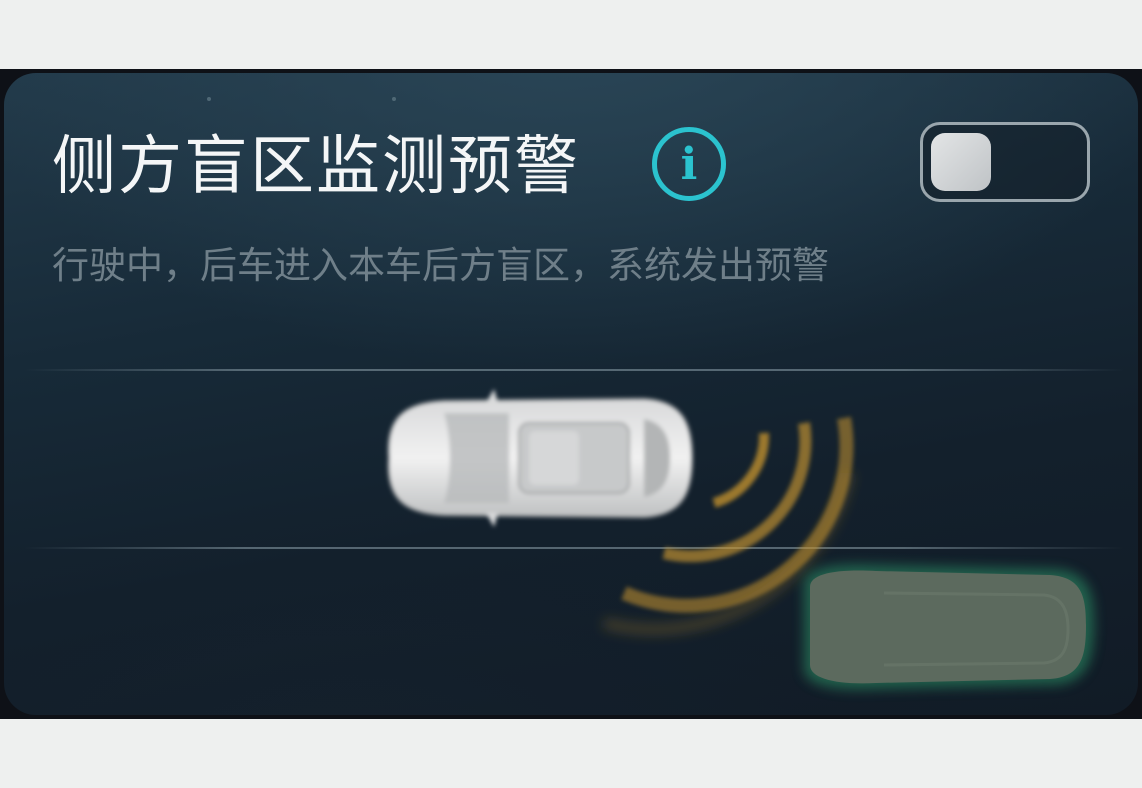  What do you see at coordinates (540, 458) in the screenshot?
I see `own-vehicle-icon` at bounding box center [540, 458].